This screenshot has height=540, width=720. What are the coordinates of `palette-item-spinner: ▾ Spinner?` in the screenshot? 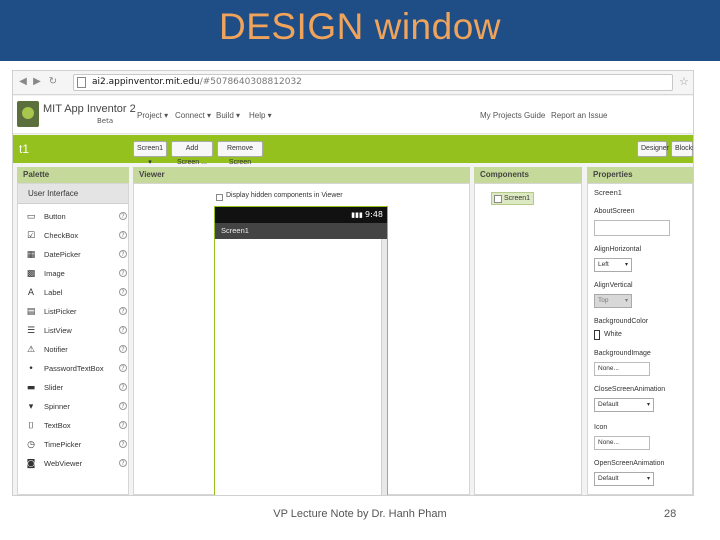 It's located at (73, 407).